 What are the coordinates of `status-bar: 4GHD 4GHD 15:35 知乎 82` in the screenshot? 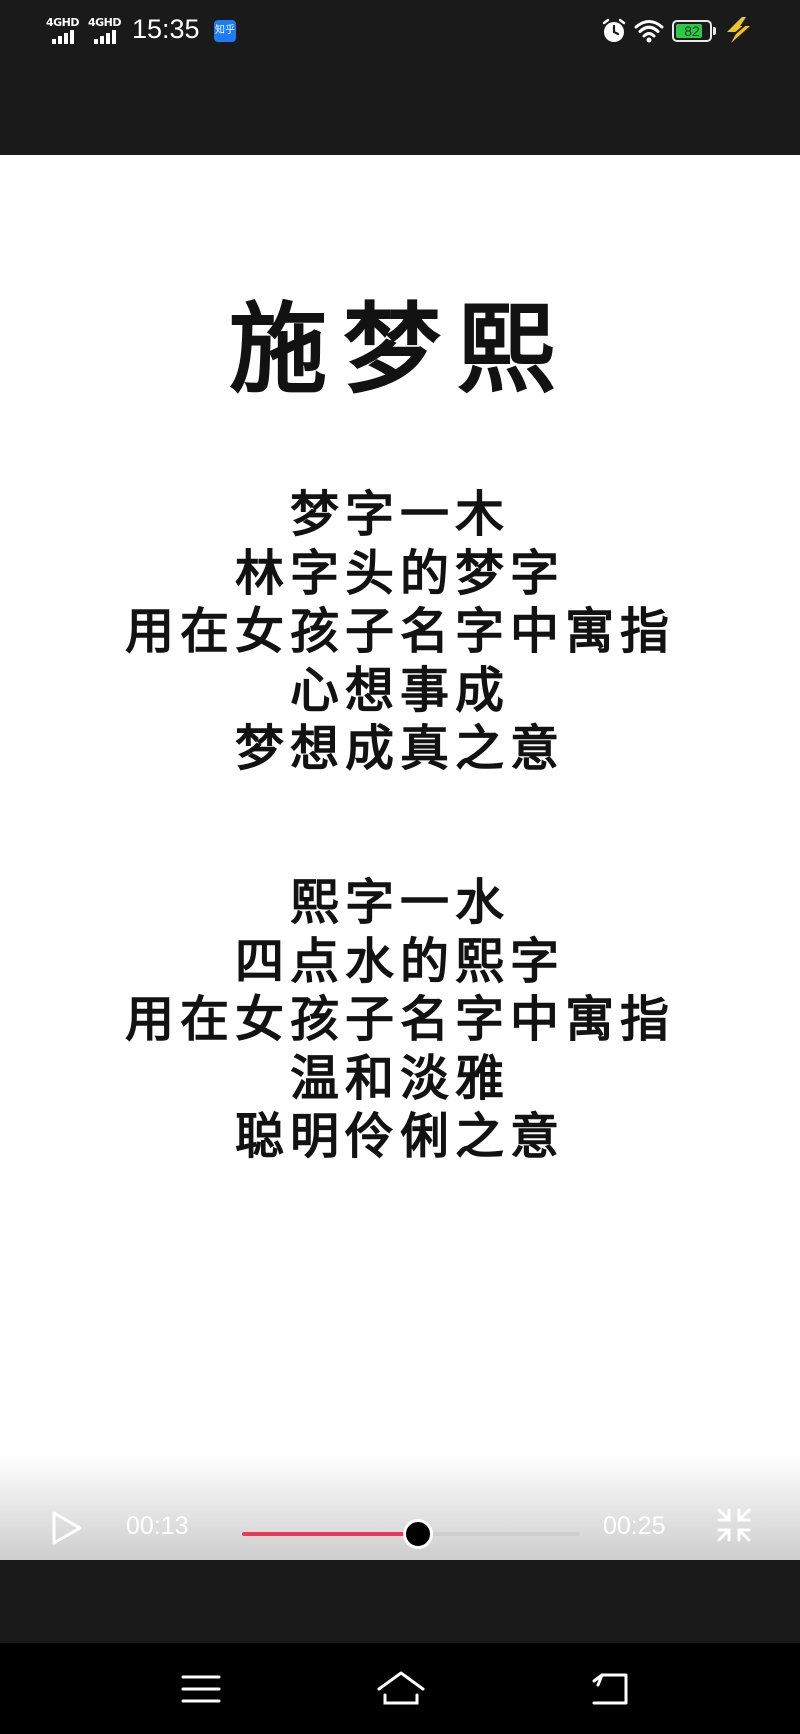 It's located at (400, 77).